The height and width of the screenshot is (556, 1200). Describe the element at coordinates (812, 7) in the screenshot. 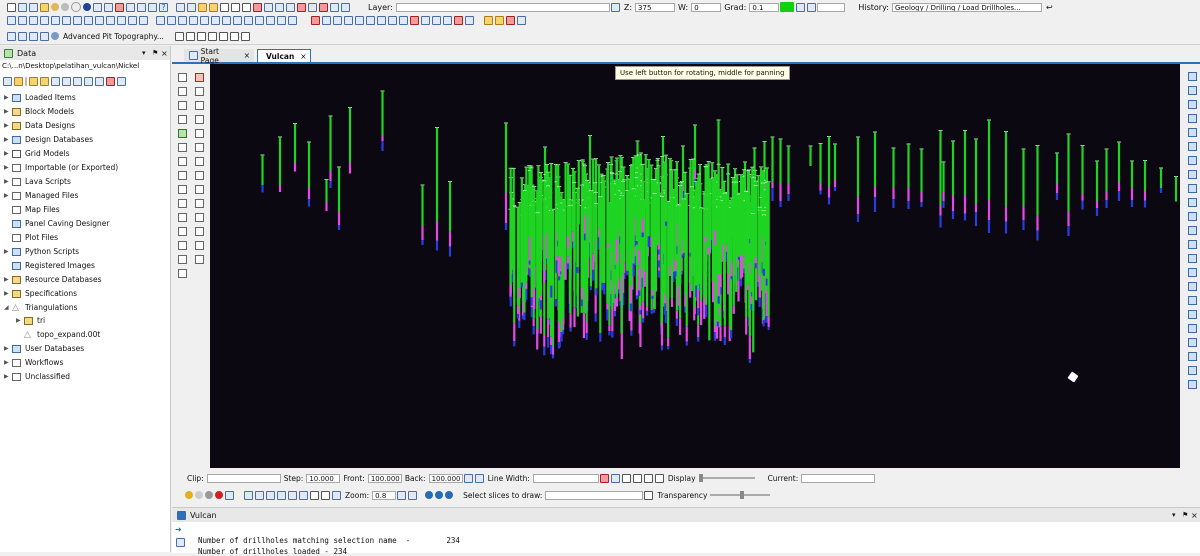

I see `info-icon` at that location.